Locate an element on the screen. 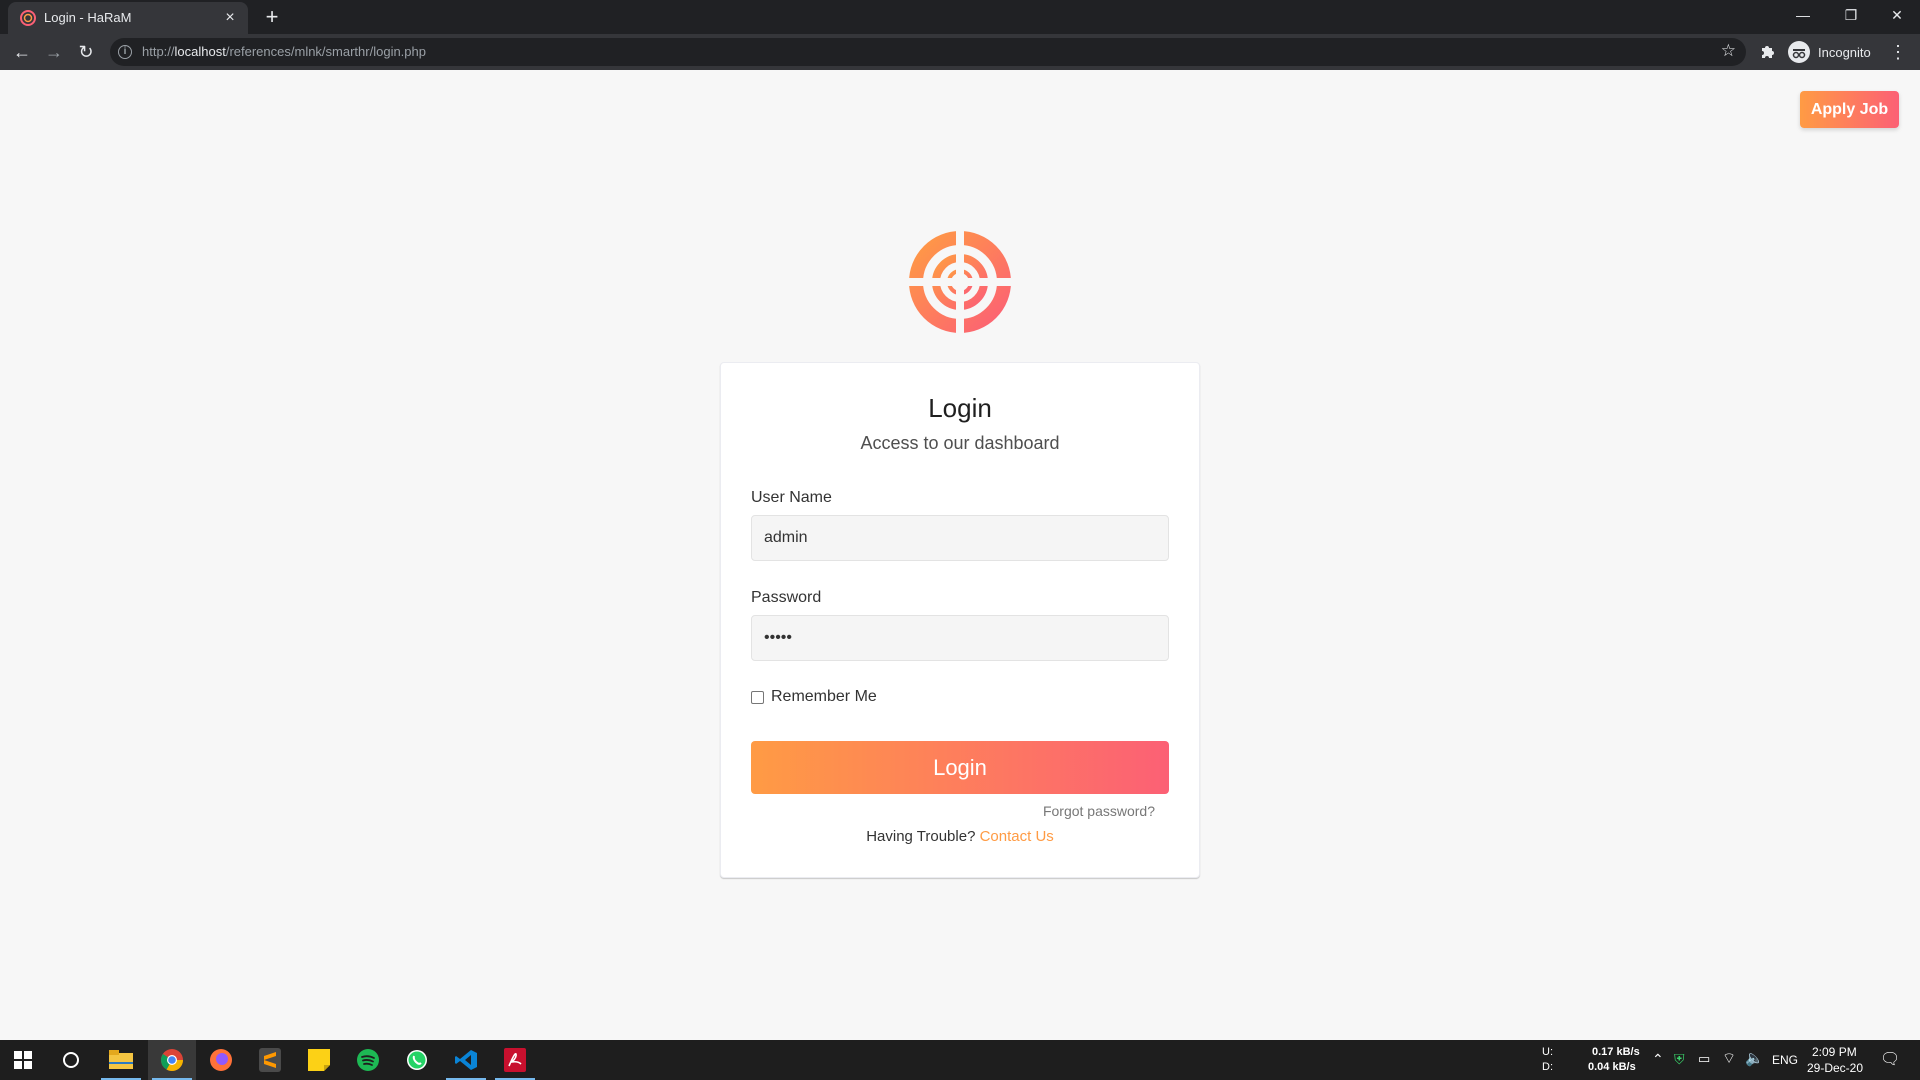 The width and height of the screenshot is (1920, 1080). tab-close-icon: × is located at coordinates (230, 18).